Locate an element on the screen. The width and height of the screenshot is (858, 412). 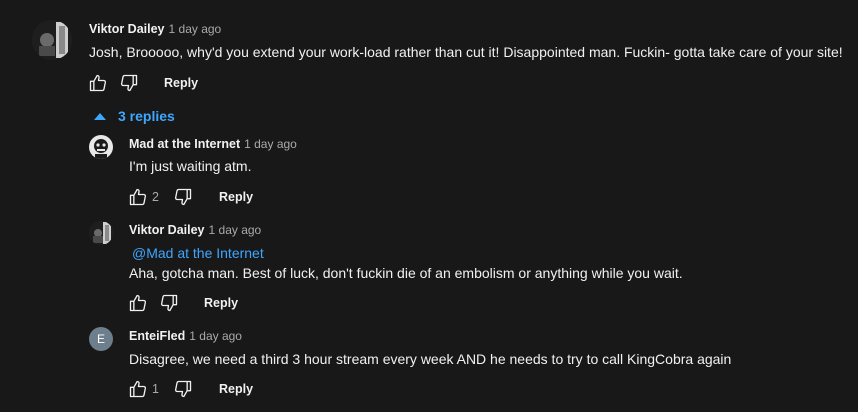
mention-link: @Mad at the Internet is located at coordinates (198, 253).